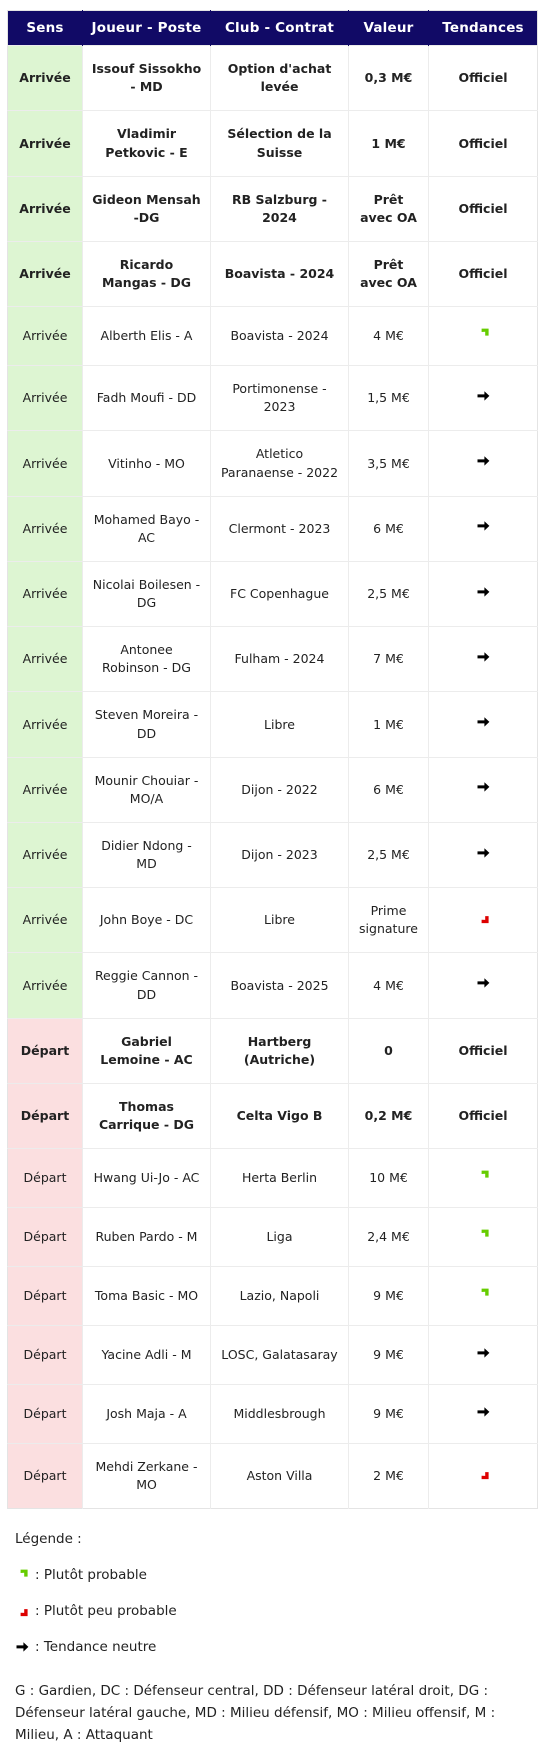  Describe the element at coordinates (146, 1355) in the screenshot. I see `cell-joueur-poste: Yacine Adli - M` at that location.